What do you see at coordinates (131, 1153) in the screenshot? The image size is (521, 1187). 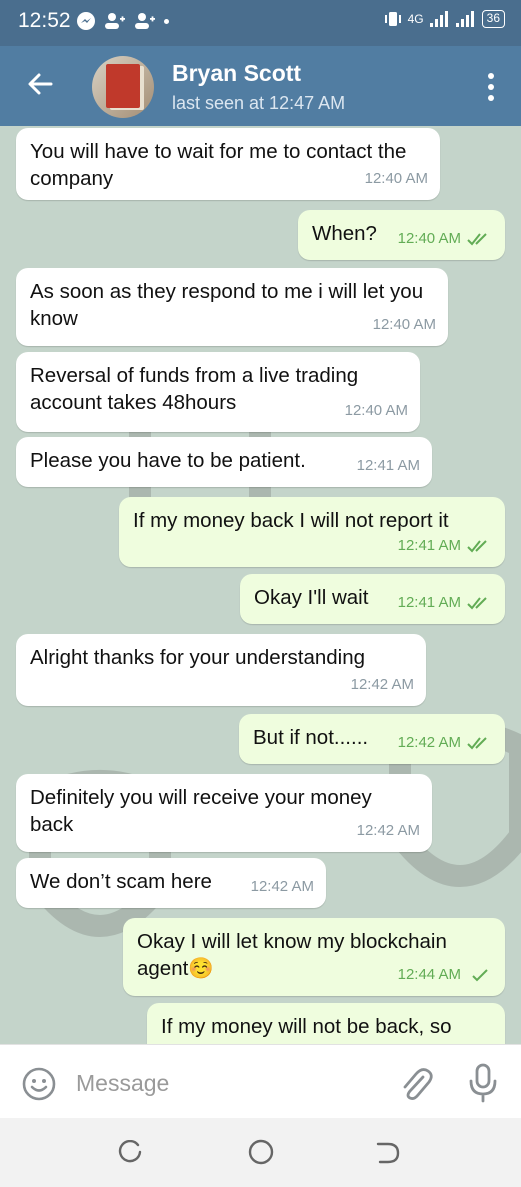 I see `recent-apps-icon` at bounding box center [131, 1153].